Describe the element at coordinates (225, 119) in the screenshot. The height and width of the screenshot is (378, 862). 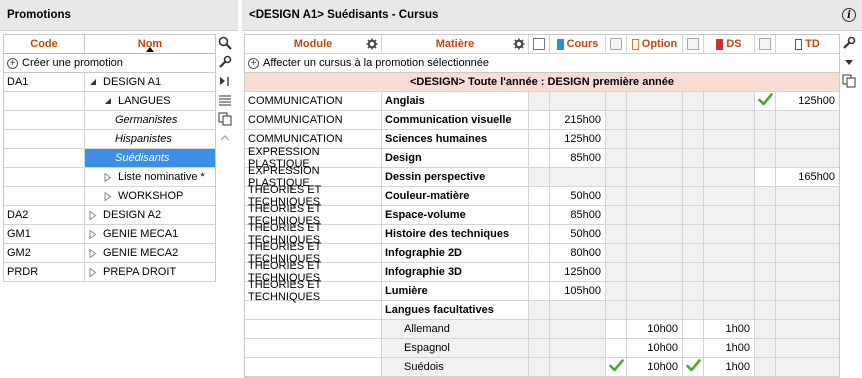
I see `duplicate-icon` at that location.